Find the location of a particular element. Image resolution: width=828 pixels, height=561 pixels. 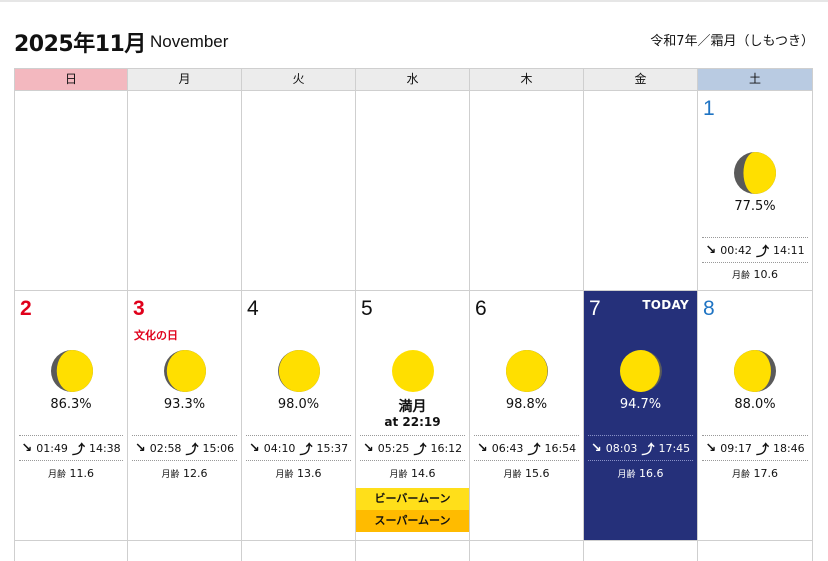

full-moon-time: at 22:19 is located at coordinates (412, 422).